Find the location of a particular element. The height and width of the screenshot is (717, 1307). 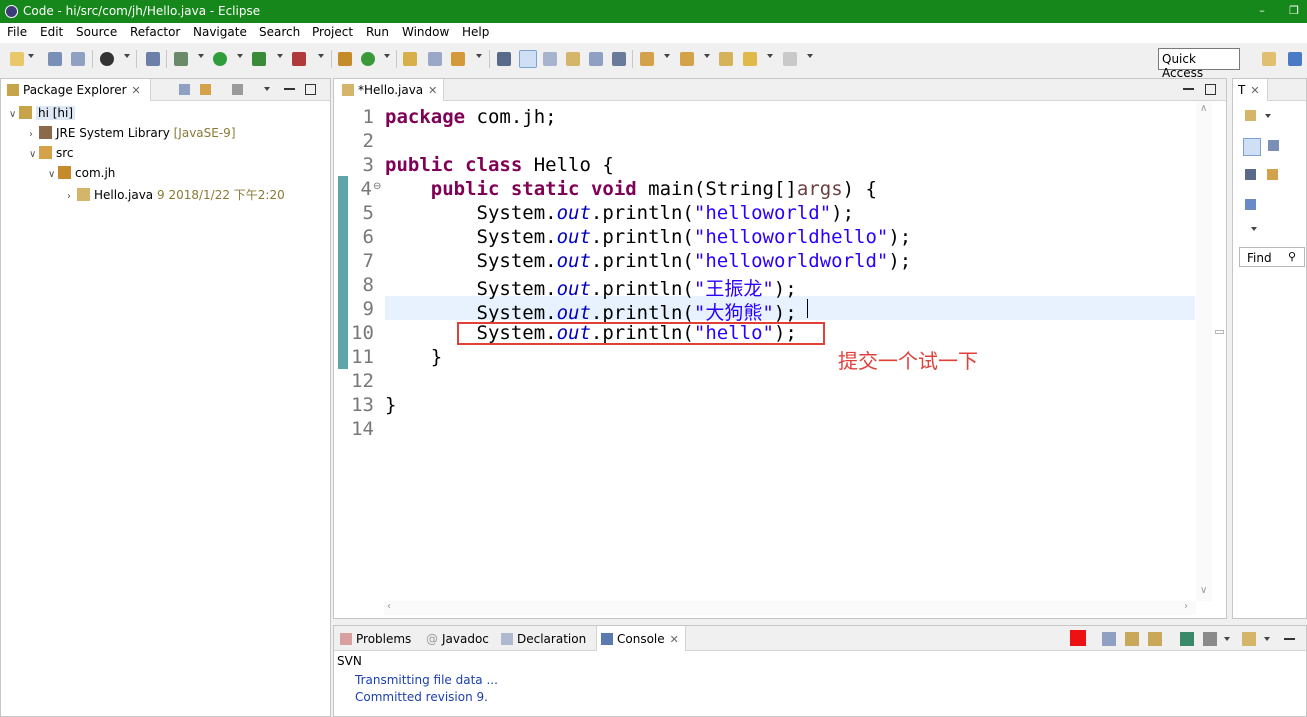

quick-access-input: Quick Access is located at coordinates (1199, 64).